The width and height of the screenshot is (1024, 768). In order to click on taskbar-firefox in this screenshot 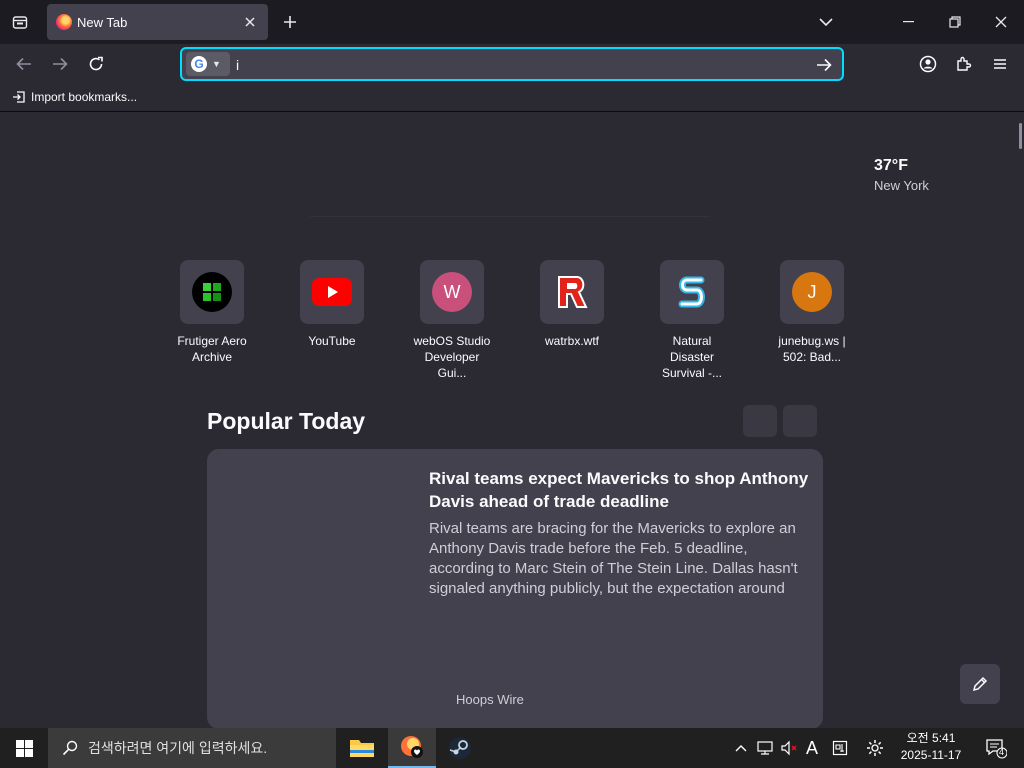, I will do `click(412, 748)`.